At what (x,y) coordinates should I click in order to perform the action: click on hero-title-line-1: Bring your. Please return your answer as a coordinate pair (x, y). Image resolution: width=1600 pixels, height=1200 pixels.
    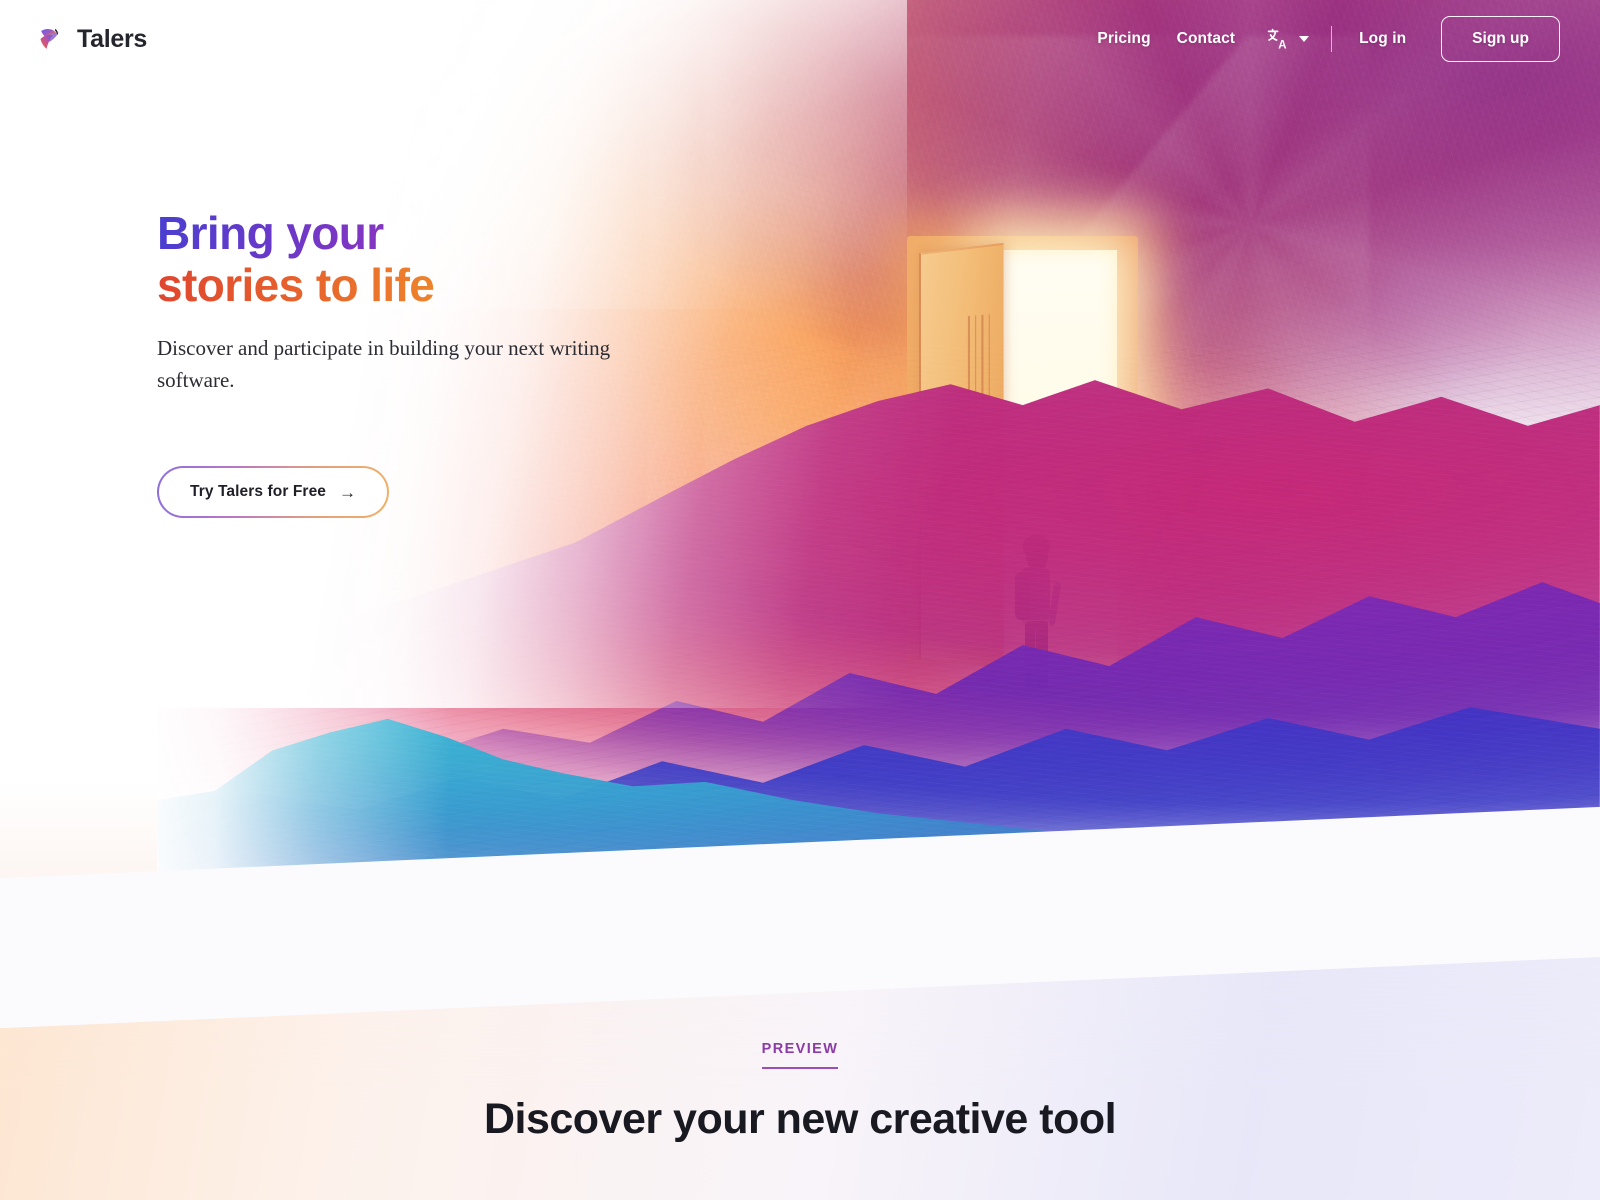
    Looking at the image, I should click on (467, 233).